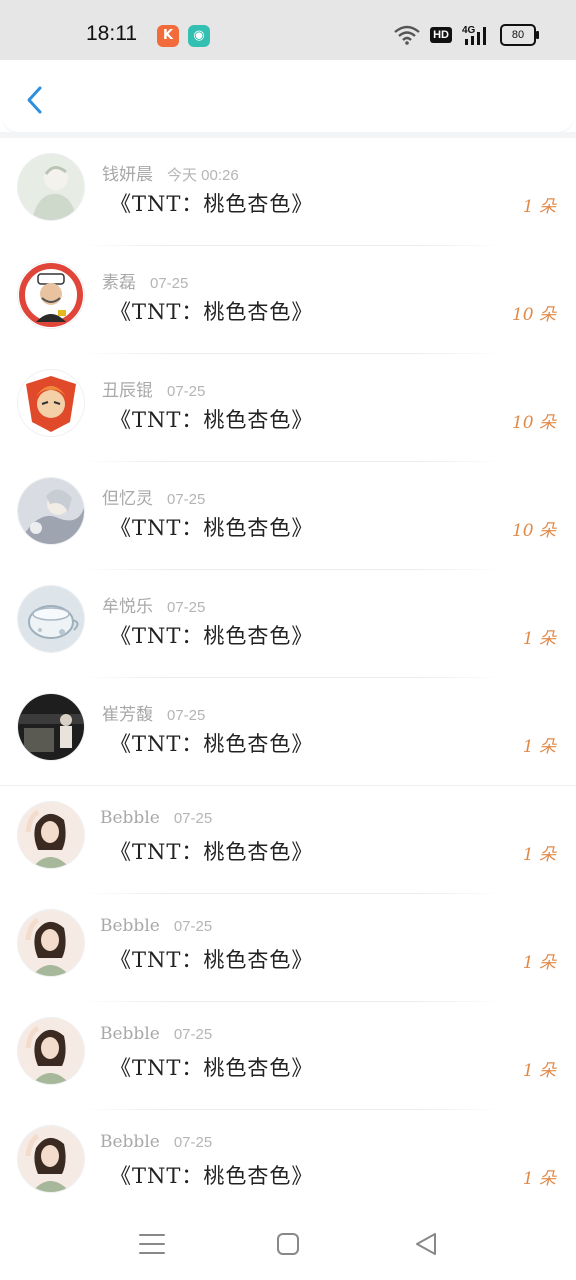 This screenshot has height=1280, width=576. Describe the element at coordinates (127, 175) in the screenshot. I see `sender-name: 钱妍晨` at that location.